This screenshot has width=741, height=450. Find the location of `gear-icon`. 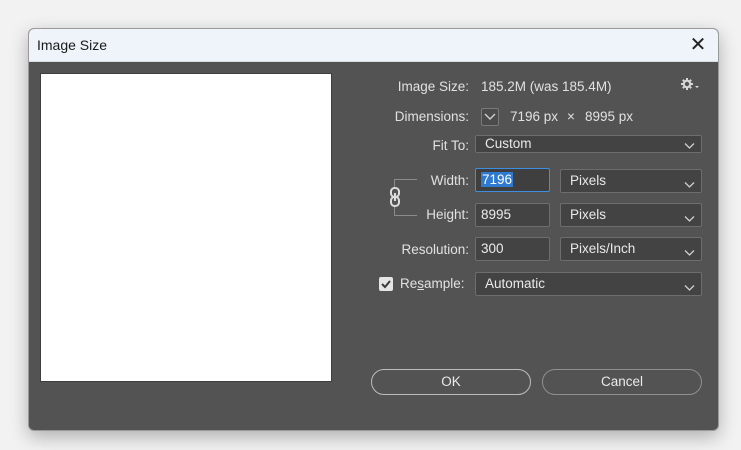

gear-icon is located at coordinates (691, 86).